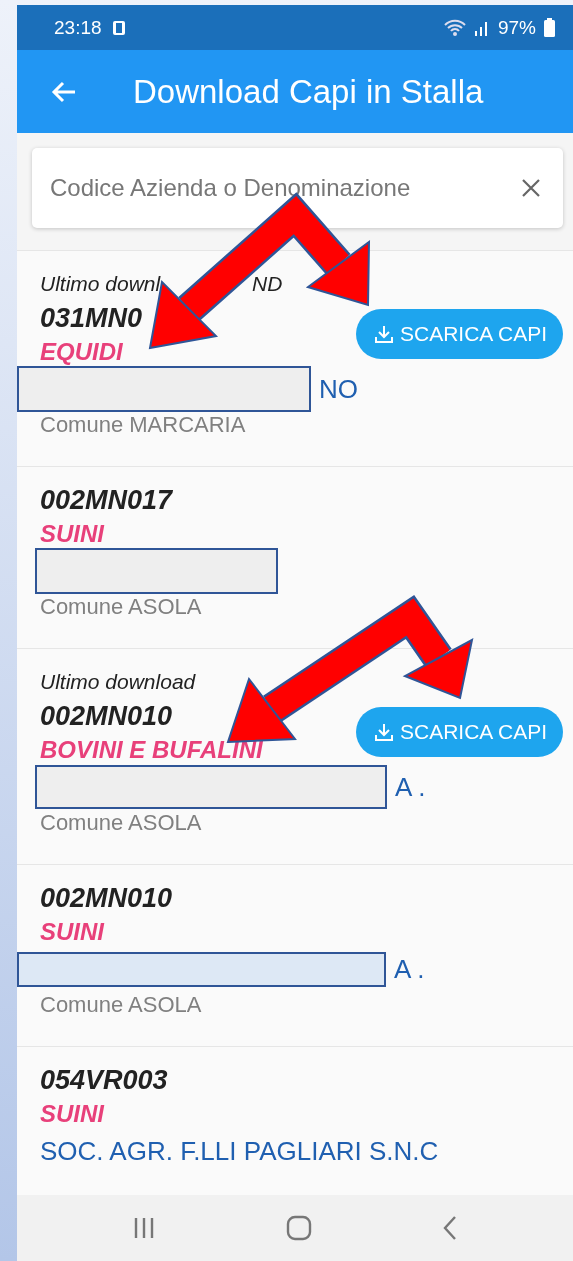 The width and height of the screenshot is (573, 1261). I want to click on species-label: EQUIDI, so click(82, 352).